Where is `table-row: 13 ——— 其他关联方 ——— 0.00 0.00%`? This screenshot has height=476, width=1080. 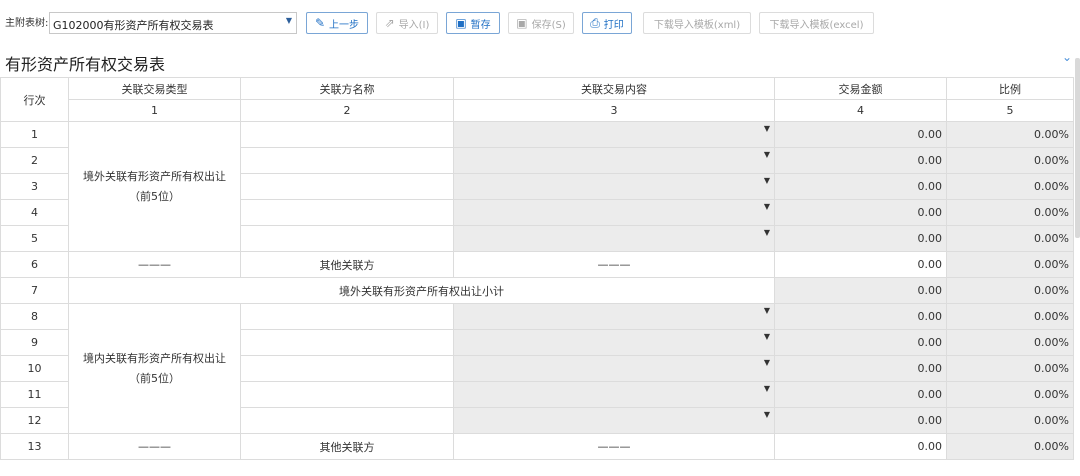
table-row: 13 ——— 其他关联方 ——— 0.00 0.00% is located at coordinates (537, 446).